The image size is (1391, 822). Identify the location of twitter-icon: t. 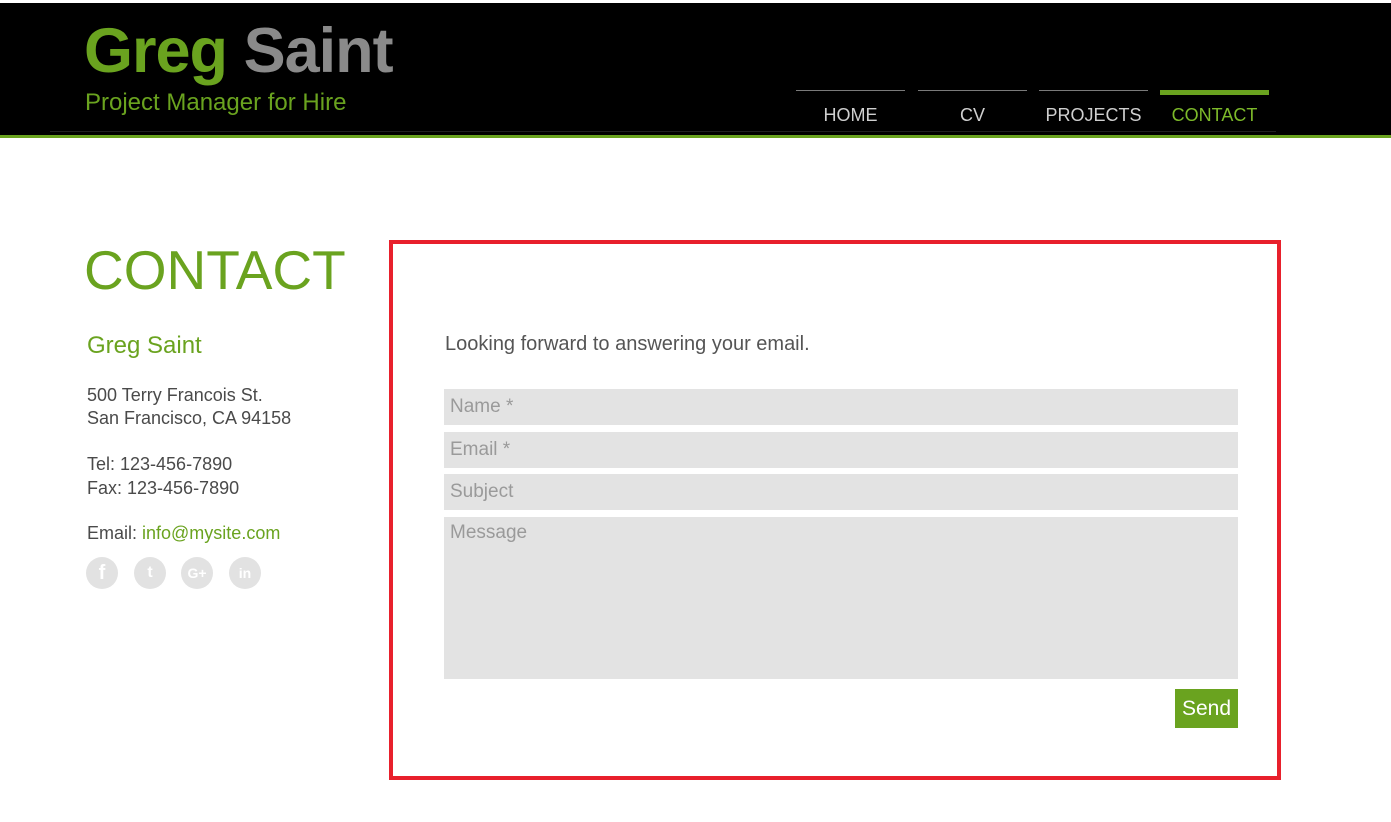
(150, 573).